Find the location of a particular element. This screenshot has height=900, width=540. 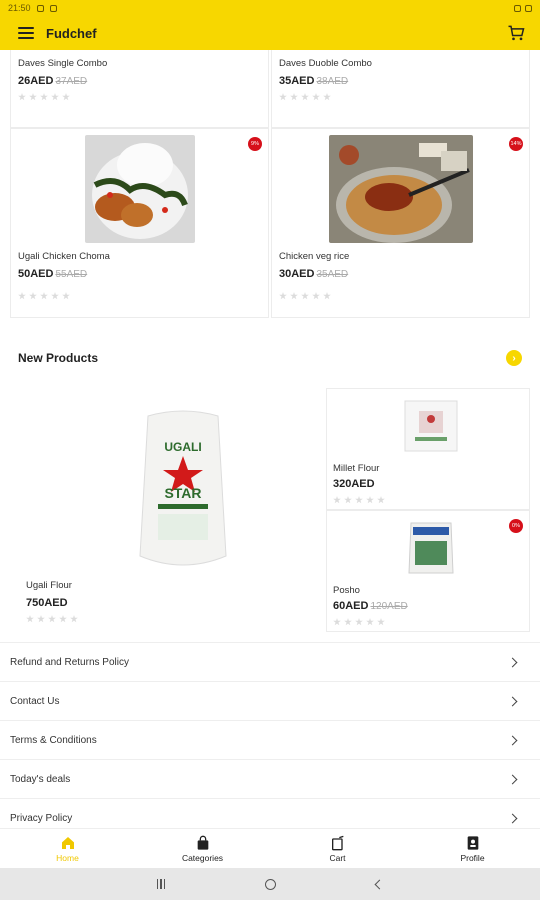

battery-icon is located at coordinates (528, 8).